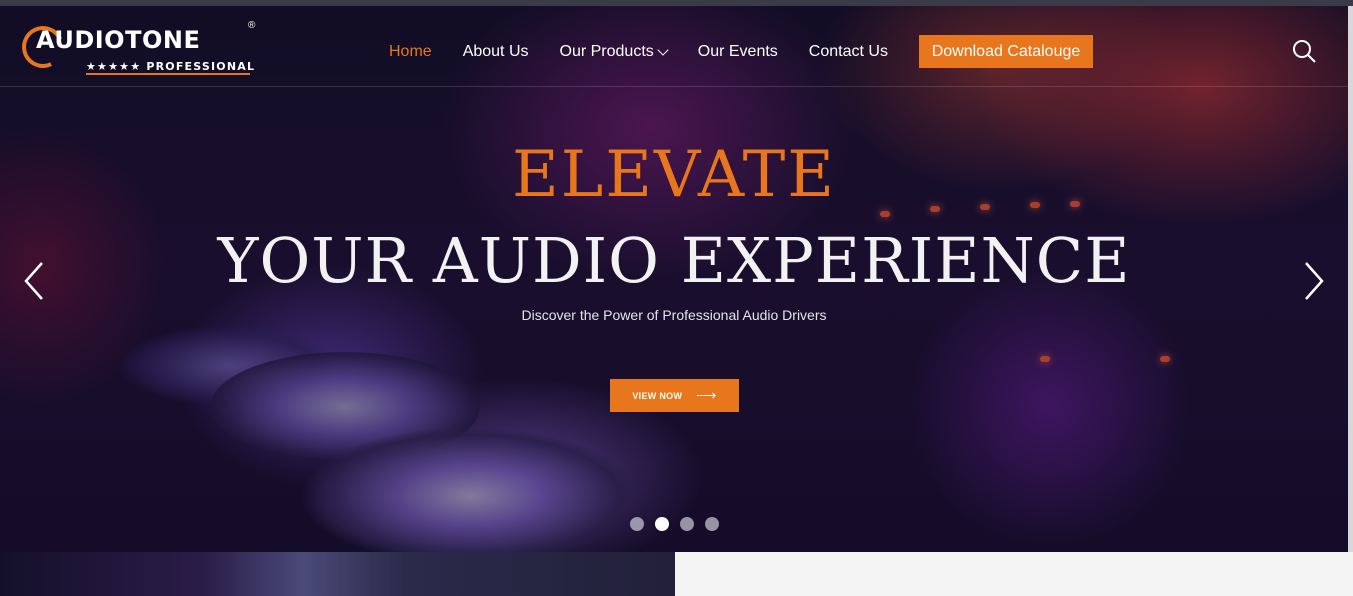  What do you see at coordinates (171, 66) in the screenshot?
I see `brand-tagline: ★★★★★ PROFESSIONAL` at bounding box center [171, 66].